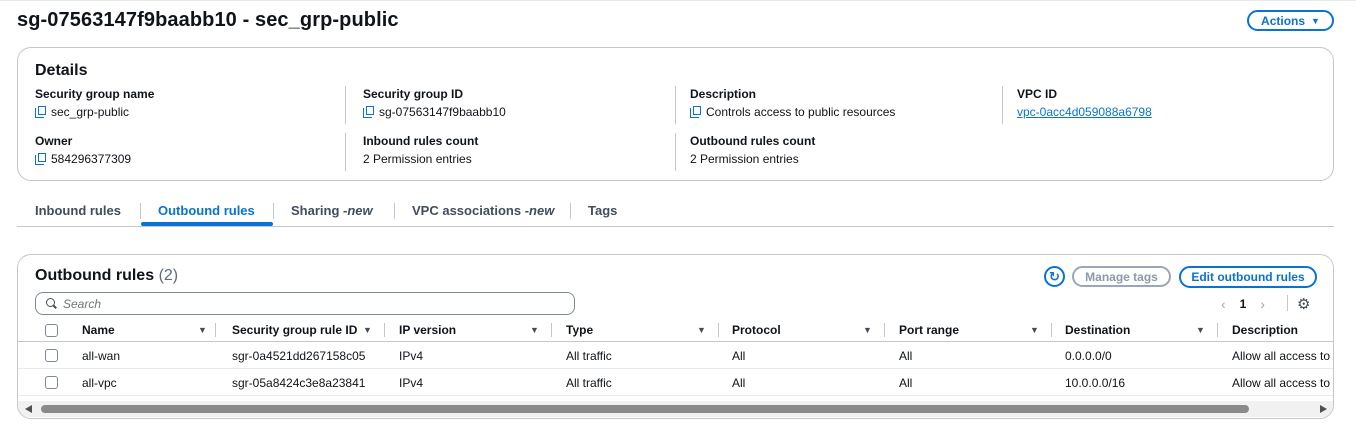 The image size is (1356, 433). Describe the element at coordinates (420, 150) in the screenshot. I see `inbound-count-field: Inbound rules count 2 Permission entries` at that location.